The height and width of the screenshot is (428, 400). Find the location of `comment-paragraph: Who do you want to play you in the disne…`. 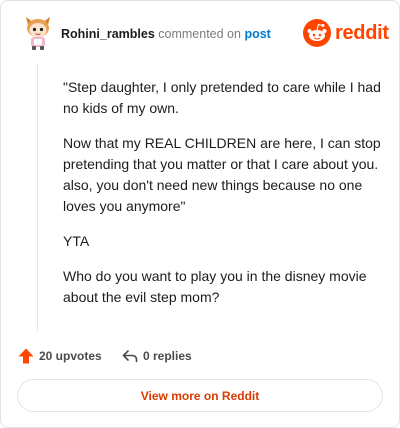

comment-paragraph: Who do you want to play you in the disne… is located at coordinates (215, 286).